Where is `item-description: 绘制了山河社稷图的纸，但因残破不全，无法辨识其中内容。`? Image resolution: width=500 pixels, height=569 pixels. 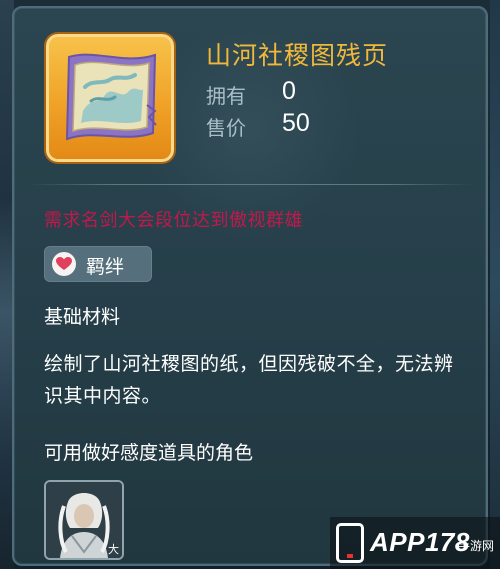 item-description: 绘制了山河社稷图的纸，但因残破不全，无法辨识其中内容。 is located at coordinates (249, 380).